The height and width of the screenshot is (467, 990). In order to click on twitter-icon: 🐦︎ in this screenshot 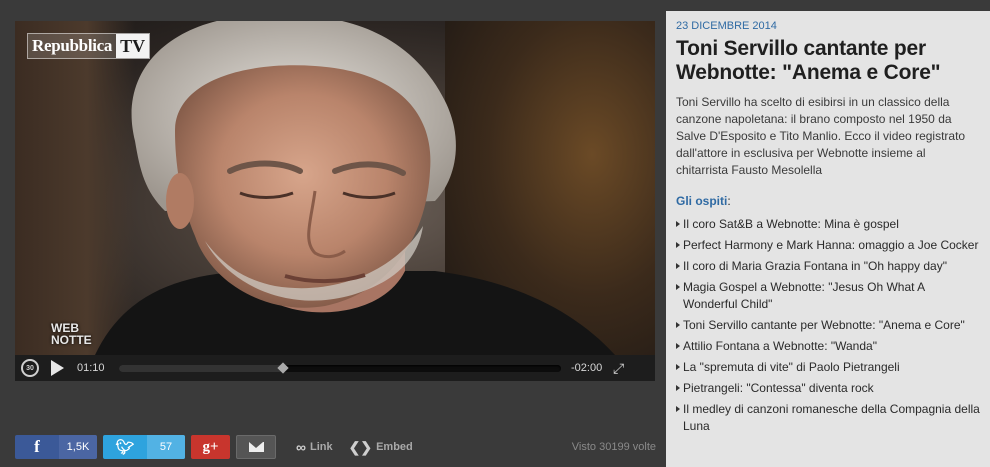, I will do `click(125, 447)`.